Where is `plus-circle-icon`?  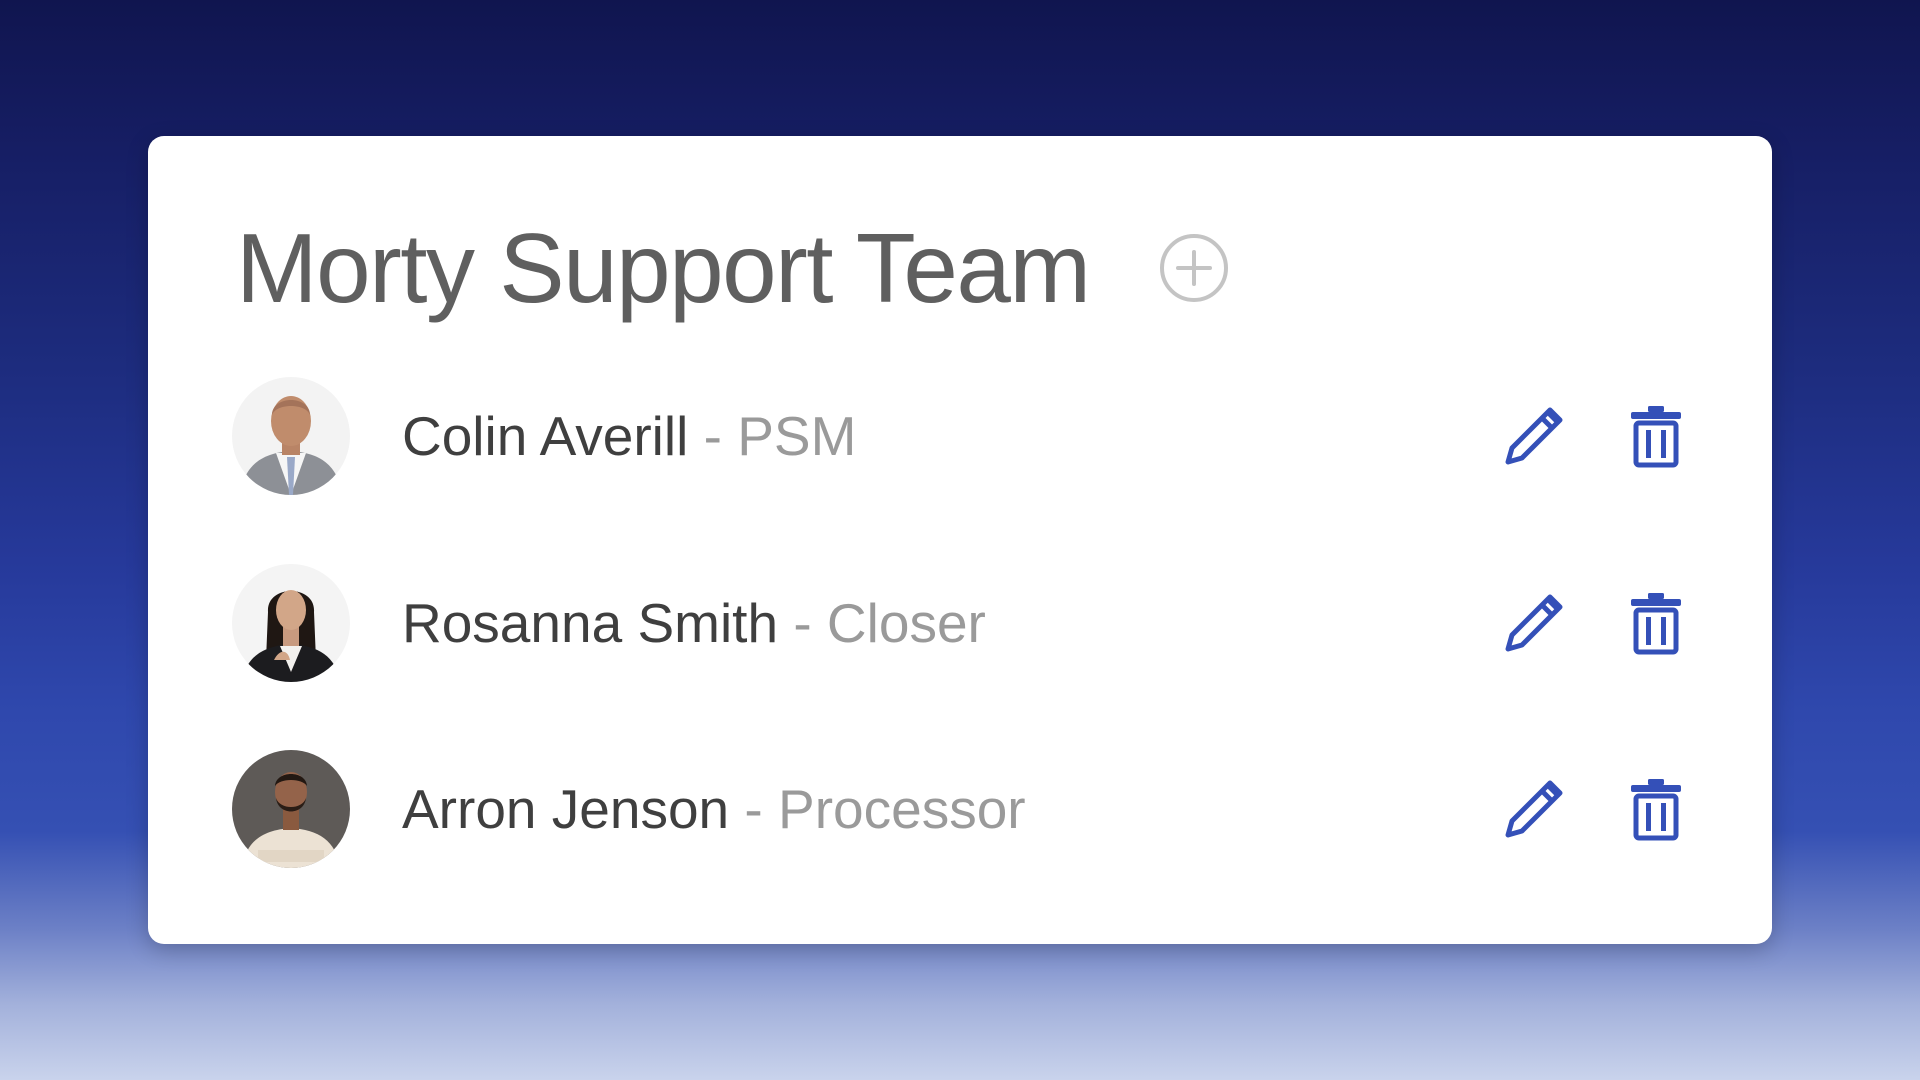 plus-circle-icon is located at coordinates (1193, 268).